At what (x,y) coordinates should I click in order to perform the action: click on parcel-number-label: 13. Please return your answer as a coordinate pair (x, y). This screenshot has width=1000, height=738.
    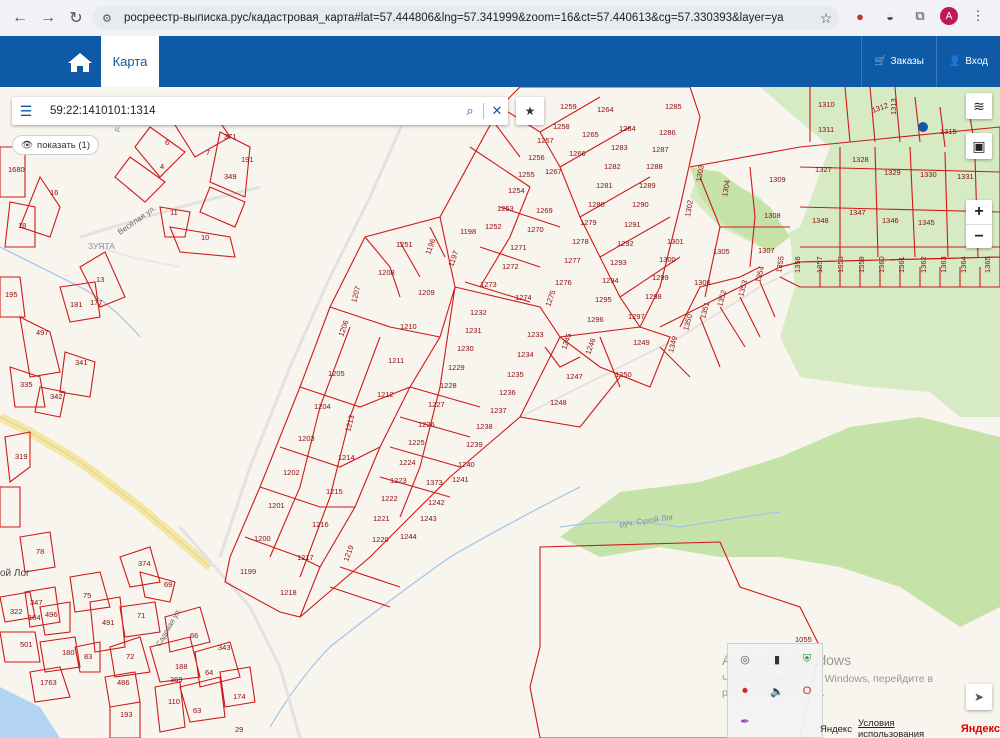
    Looking at the image, I should click on (100, 279).